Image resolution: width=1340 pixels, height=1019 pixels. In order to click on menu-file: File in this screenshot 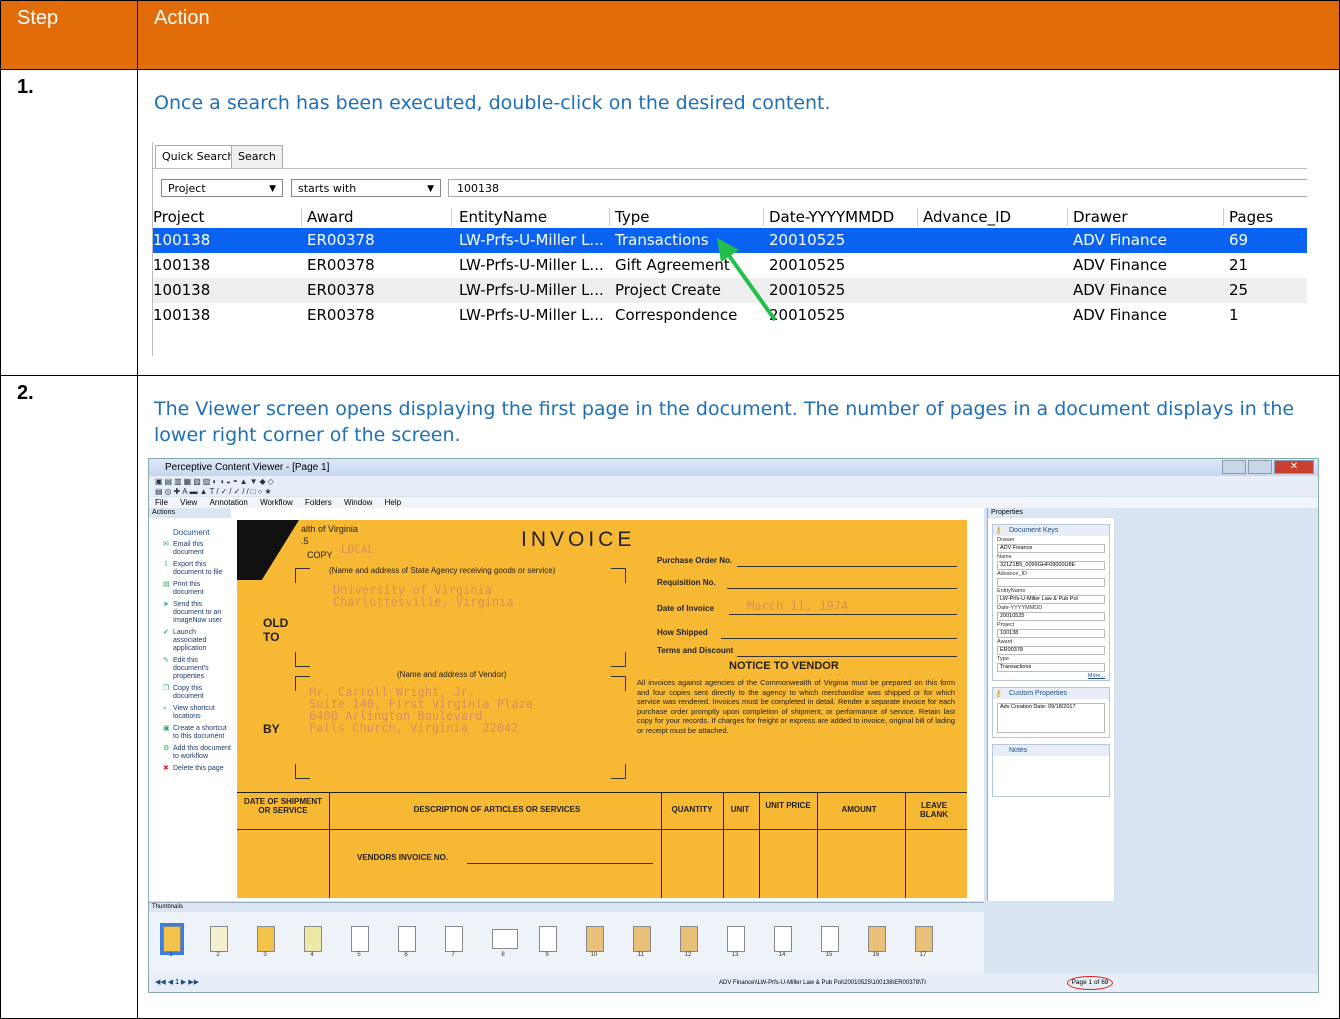, I will do `click(161, 502)`.